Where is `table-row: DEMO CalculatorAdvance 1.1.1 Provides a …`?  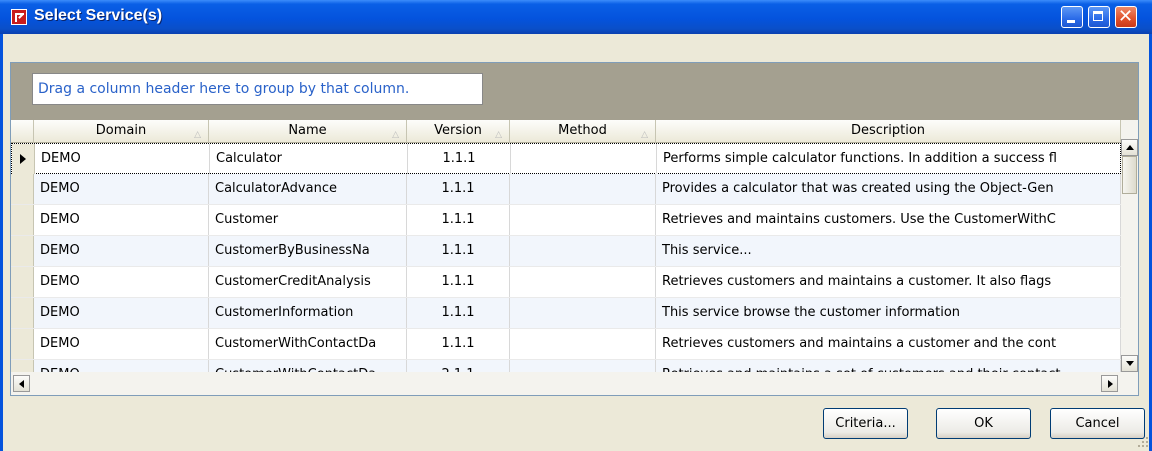 table-row: DEMO CalculatorAdvance 1.1.1 Provides a … is located at coordinates (566, 189).